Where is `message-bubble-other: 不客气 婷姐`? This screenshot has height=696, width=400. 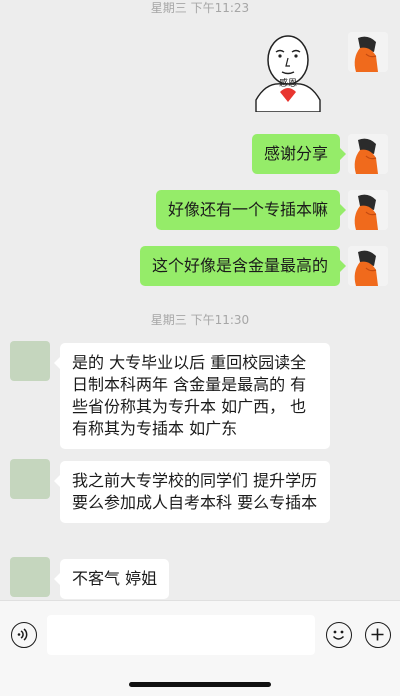 message-bubble-other: 不客气 婷姐 is located at coordinates (111, 579).